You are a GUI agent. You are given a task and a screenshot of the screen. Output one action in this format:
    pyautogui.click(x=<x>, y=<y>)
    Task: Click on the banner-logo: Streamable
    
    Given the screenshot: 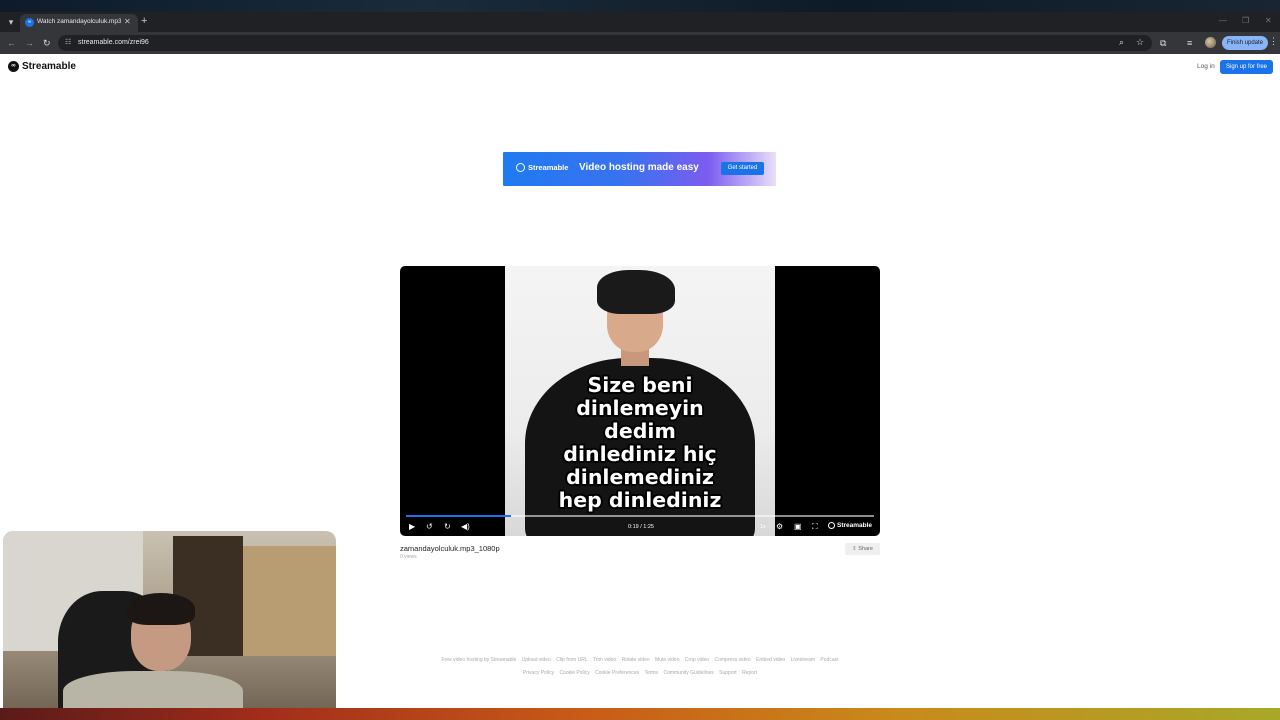 What is the action you would take?
    pyautogui.click(x=542, y=167)
    